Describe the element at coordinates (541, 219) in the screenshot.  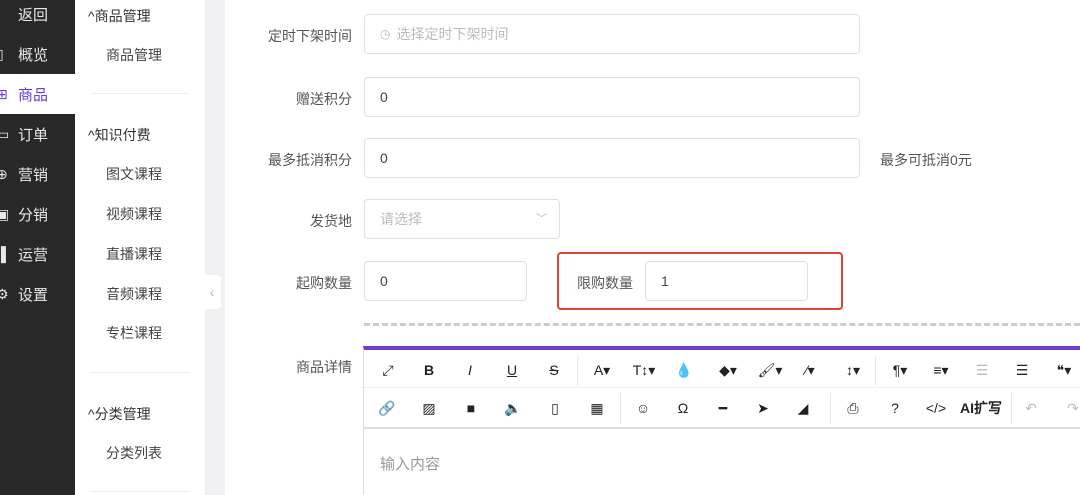
I see `chevron-down-icon: ﹀` at that location.